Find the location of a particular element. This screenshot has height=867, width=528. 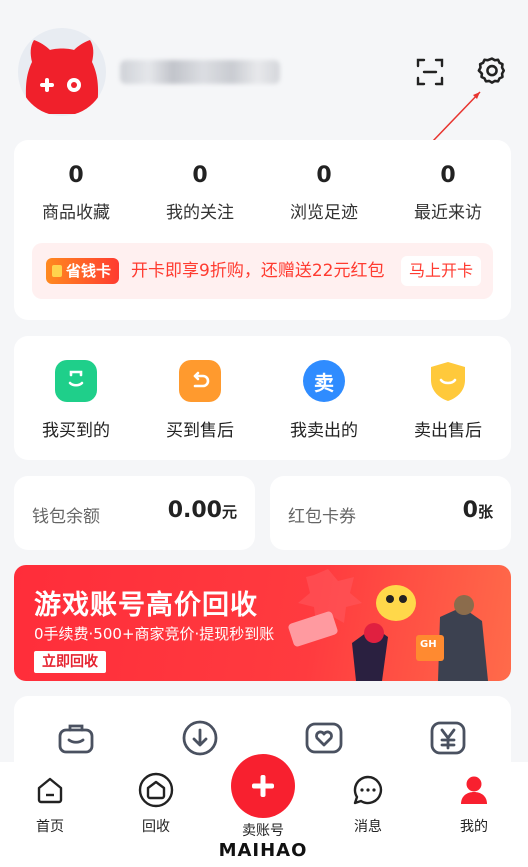

bottom-tab-bar: 首页 回收 卖账号 消息 我的 MAIHAO is located at coordinates (264, 810).